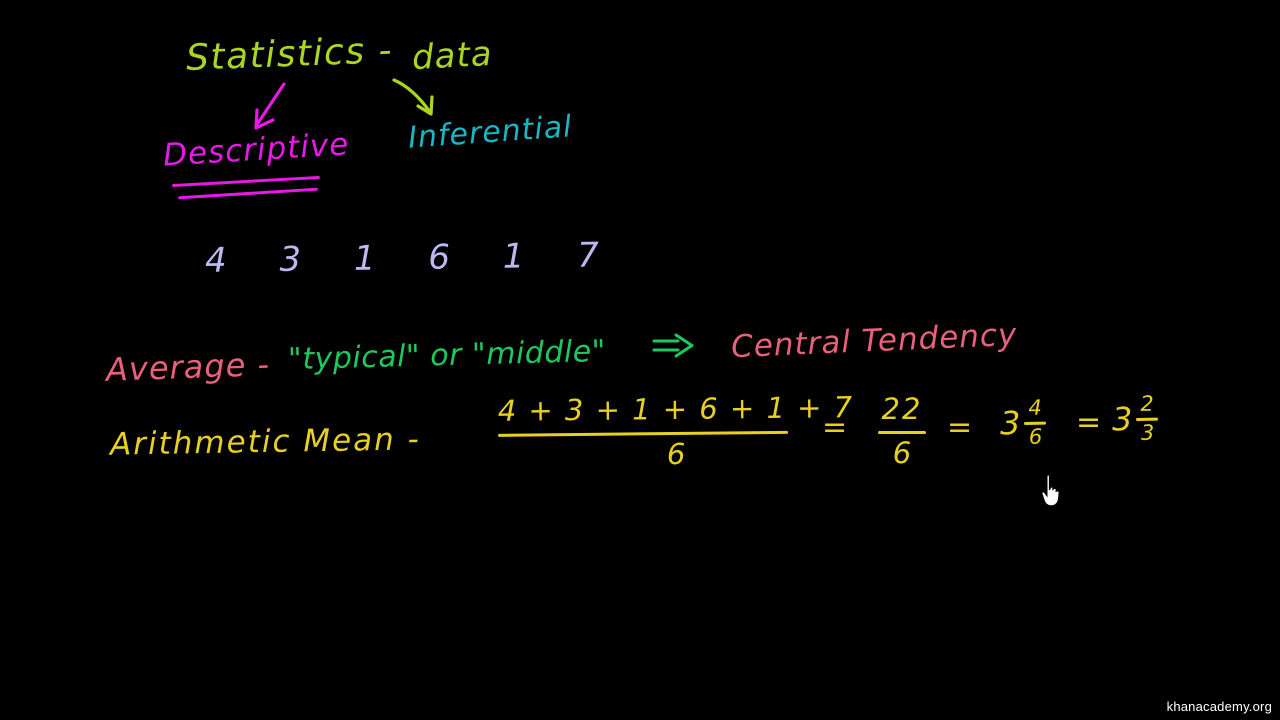 Image resolution: width=1280 pixels, height=720 pixels. Describe the element at coordinates (265, 442) in the screenshot. I see `label-arithmetic-mean: Arithmetic Mean -` at that location.